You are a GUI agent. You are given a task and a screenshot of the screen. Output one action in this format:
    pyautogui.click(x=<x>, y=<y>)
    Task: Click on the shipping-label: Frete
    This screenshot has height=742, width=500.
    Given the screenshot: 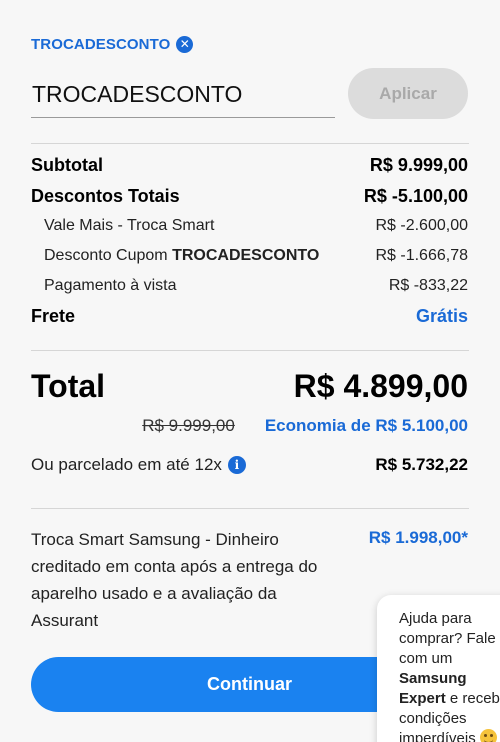 What is the action you would take?
    pyautogui.click(x=53, y=316)
    